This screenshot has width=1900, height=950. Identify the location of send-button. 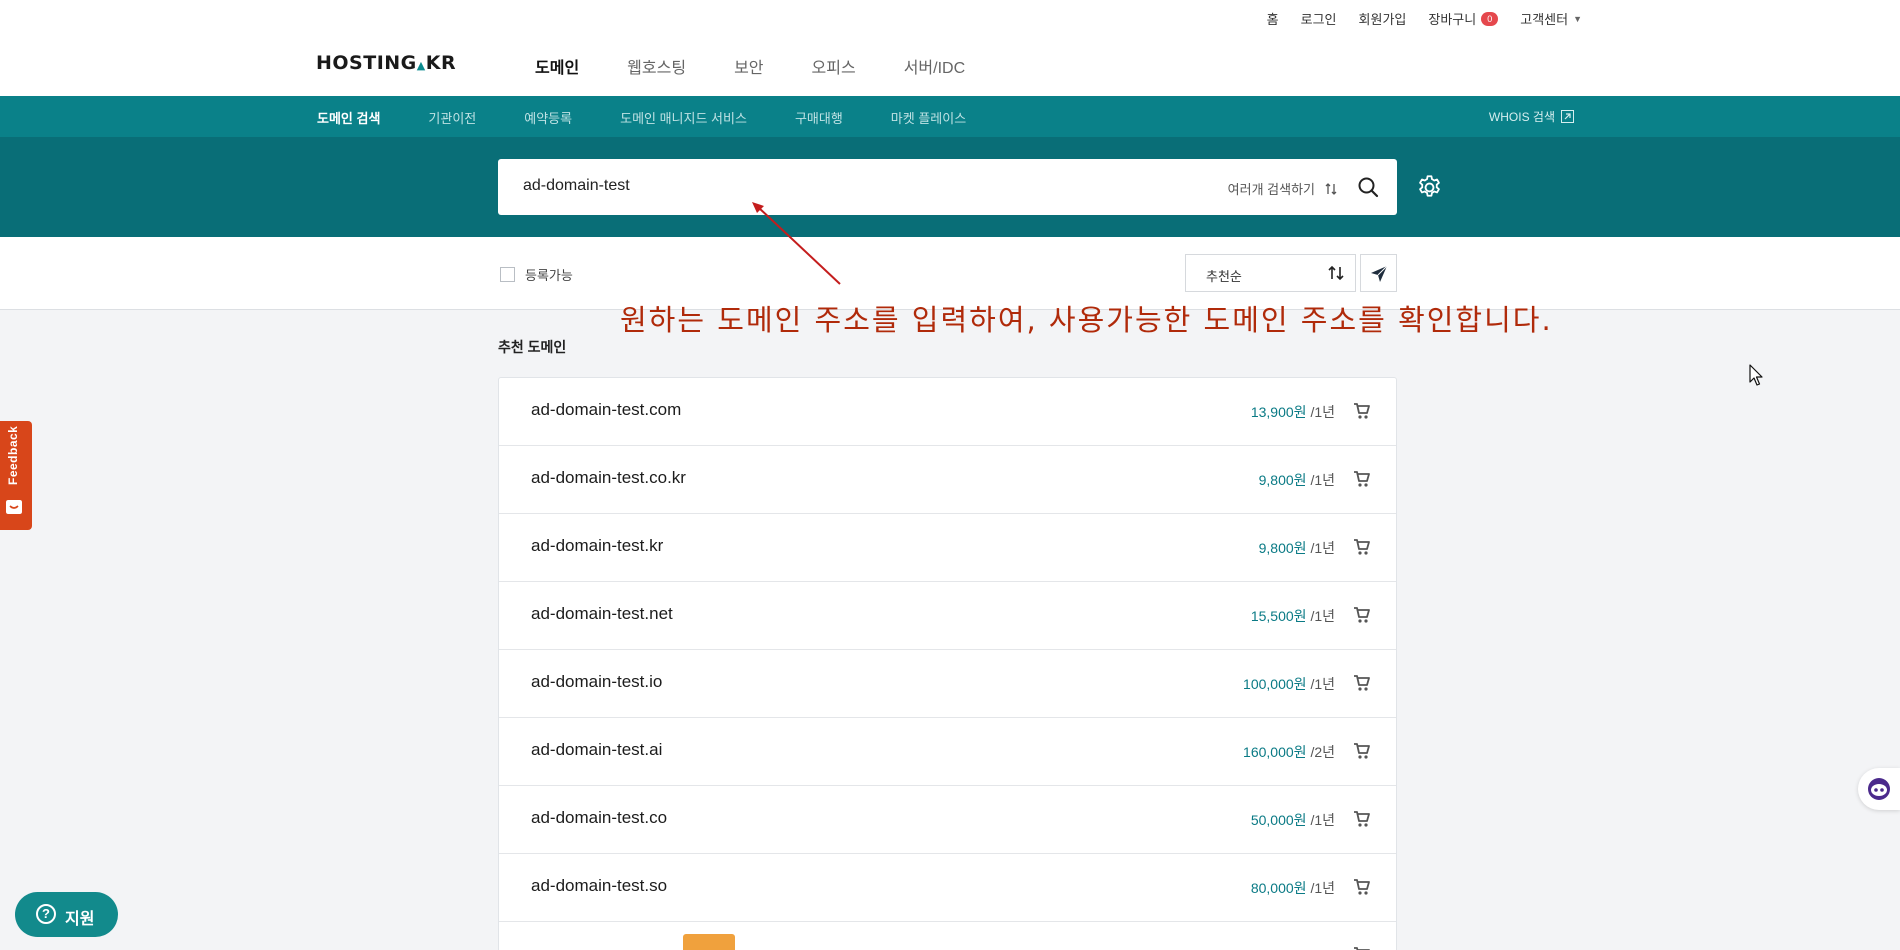
(1378, 273).